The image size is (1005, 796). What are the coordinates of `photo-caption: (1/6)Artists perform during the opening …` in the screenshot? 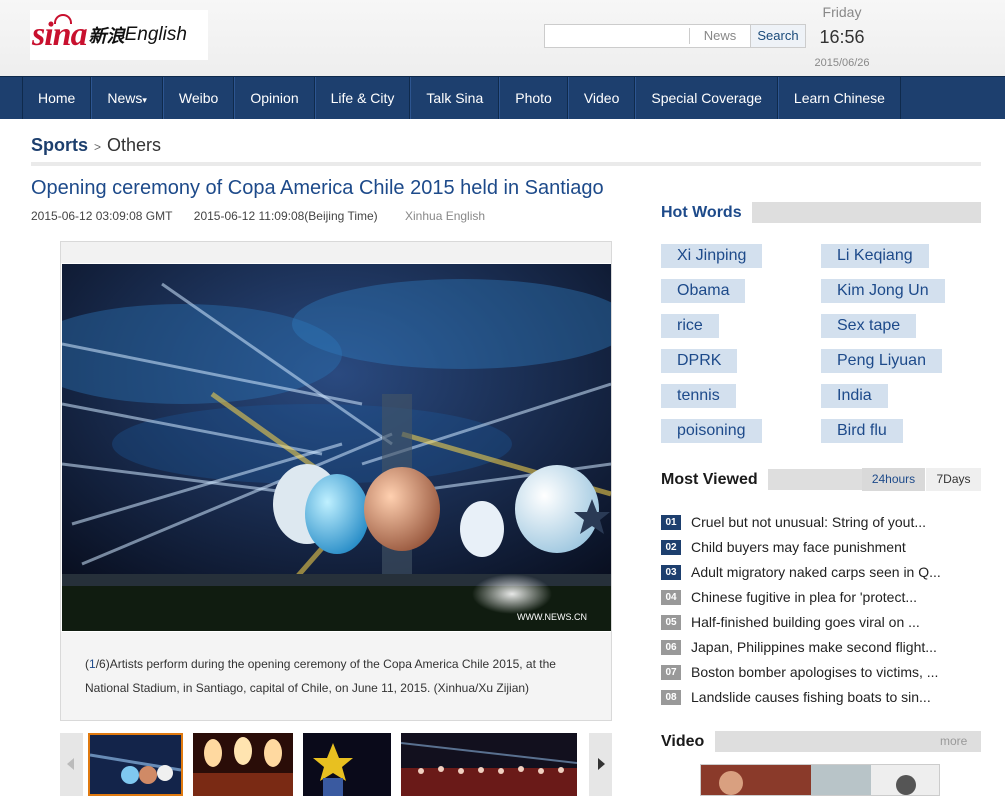 It's located at (335, 676).